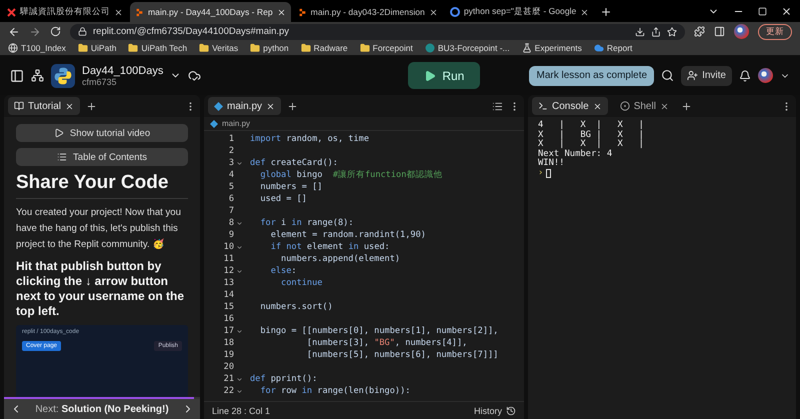  What do you see at coordinates (591, 135) in the screenshot?
I see `console-output: X | BG | X |` at bounding box center [591, 135].